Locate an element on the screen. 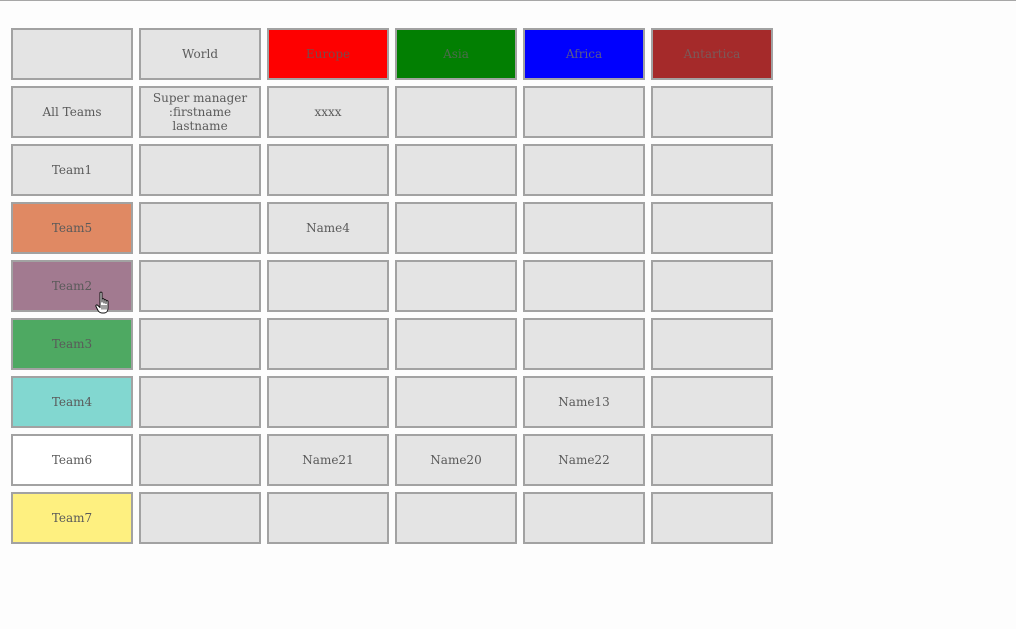 Image resolution: width=1016 pixels, height=629 pixels. assignment-label: Super manager :firstname lastname is located at coordinates (200, 112).